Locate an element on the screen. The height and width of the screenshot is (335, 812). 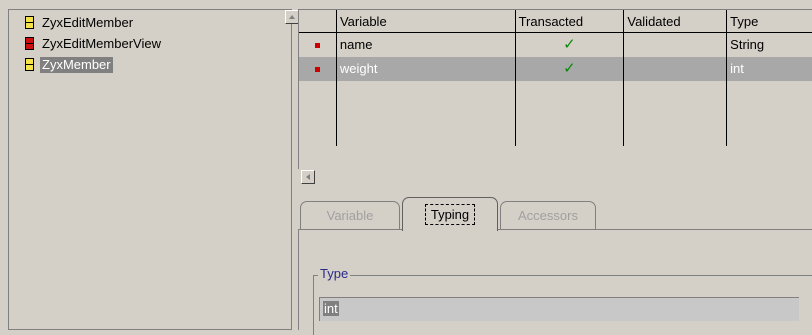
class-item-zyxeditmemberview: ZyxEditMemberView is located at coordinates (150, 43).